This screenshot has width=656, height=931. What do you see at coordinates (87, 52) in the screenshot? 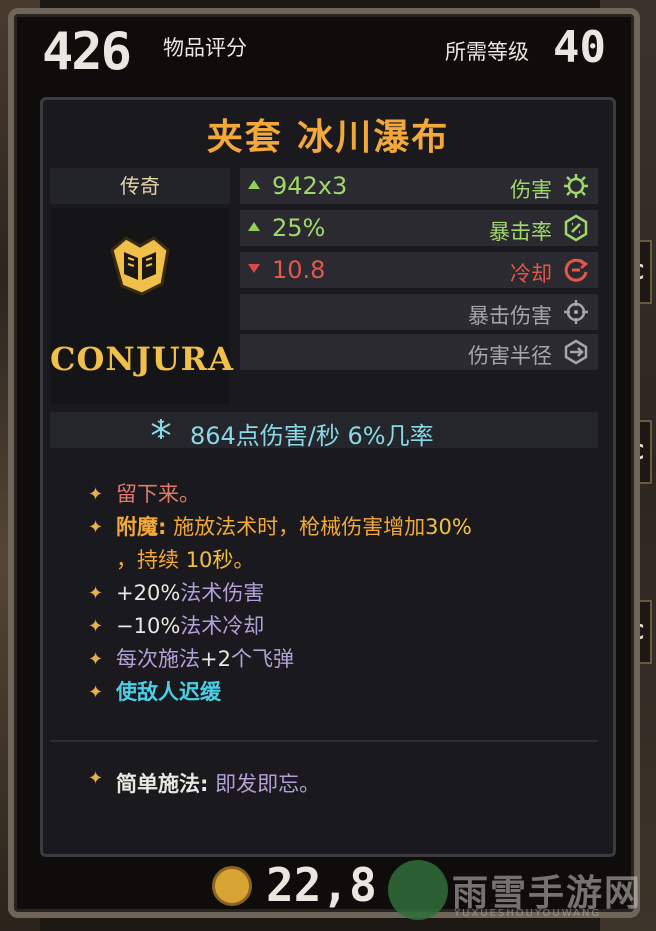
I see `item-score: 426` at bounding box center [87, 52].